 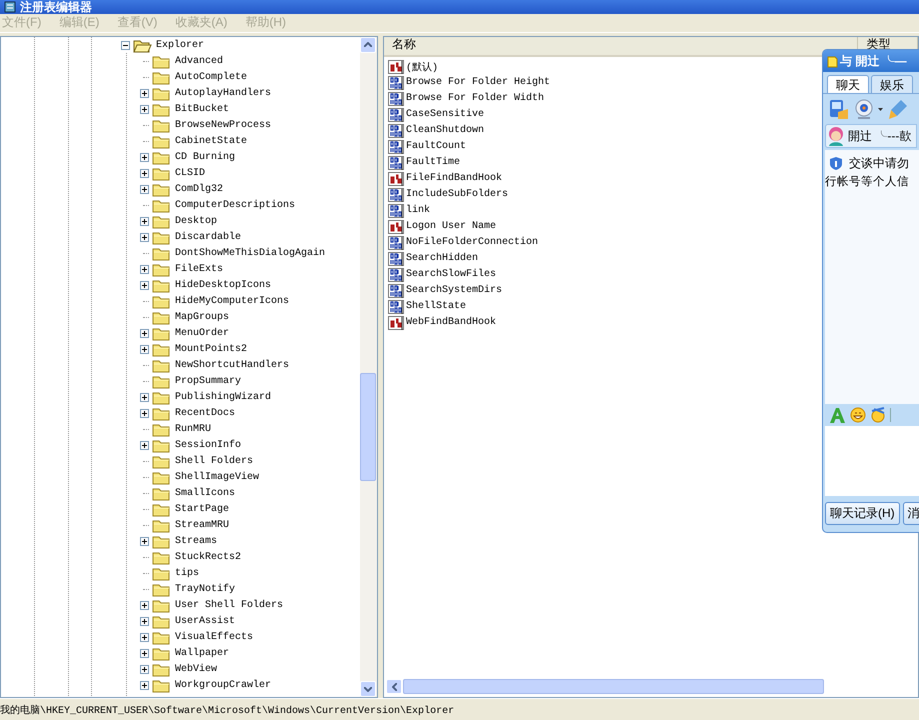 What do you see at coordinates (199, 190) in the screenshot?
I see `tree-item: ComDlg32` at bounding box center [199, 190].